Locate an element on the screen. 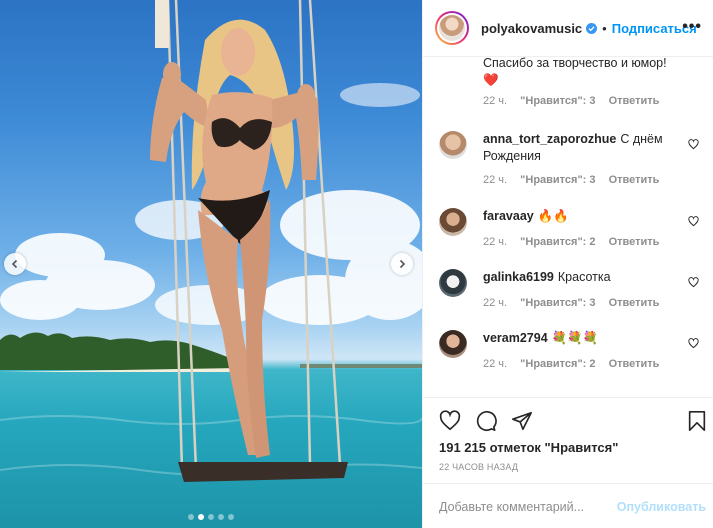 Image resolution: width=713 pixels, height=528 pixels. comment-username: galinka6199 is located at coordinates (518, 277).